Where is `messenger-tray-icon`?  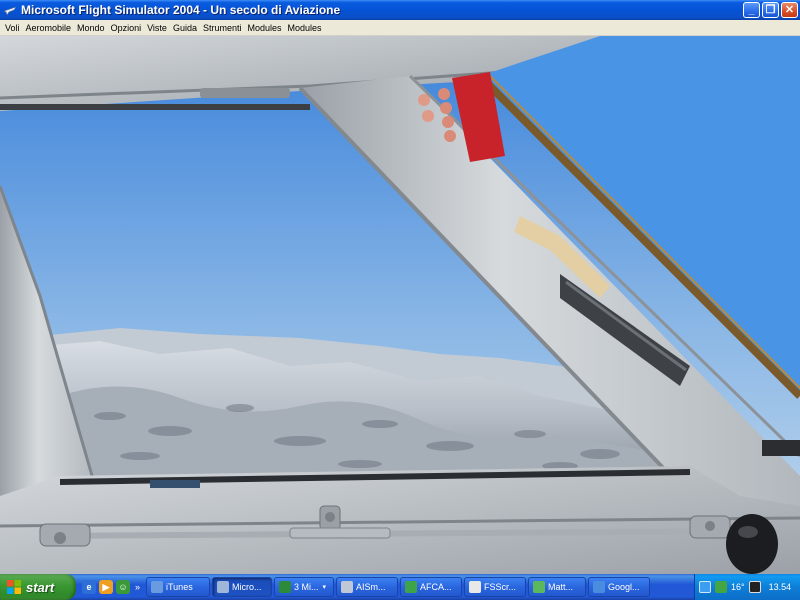
messenger-tray-icon is located at coordinates (721, 587).